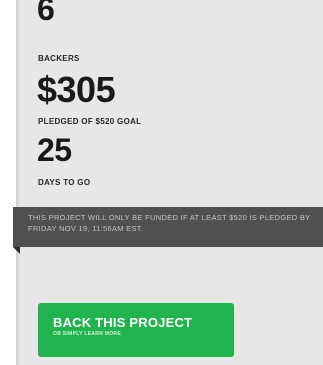  What do you see at coordinates (16, 250) in the screenshot?
I see `banner-fold` at bounding box center [16, 250].